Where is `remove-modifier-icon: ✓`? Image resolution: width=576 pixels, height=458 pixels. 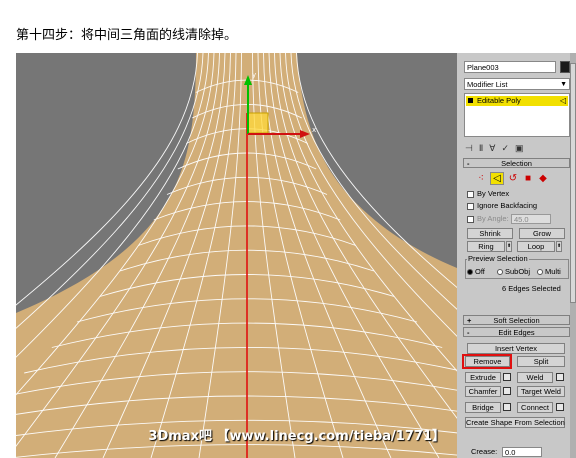 remove-modifier-icon: ✓ is located at coordinates (508, 148).